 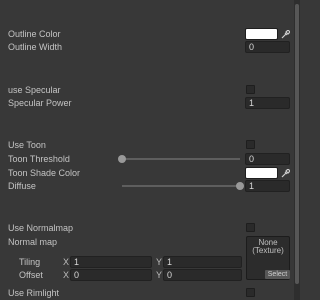 What do you see at coordinates (66, 262) in the screenshot?
I see `tiling-x-label: X` at bounding box center [66, 262].